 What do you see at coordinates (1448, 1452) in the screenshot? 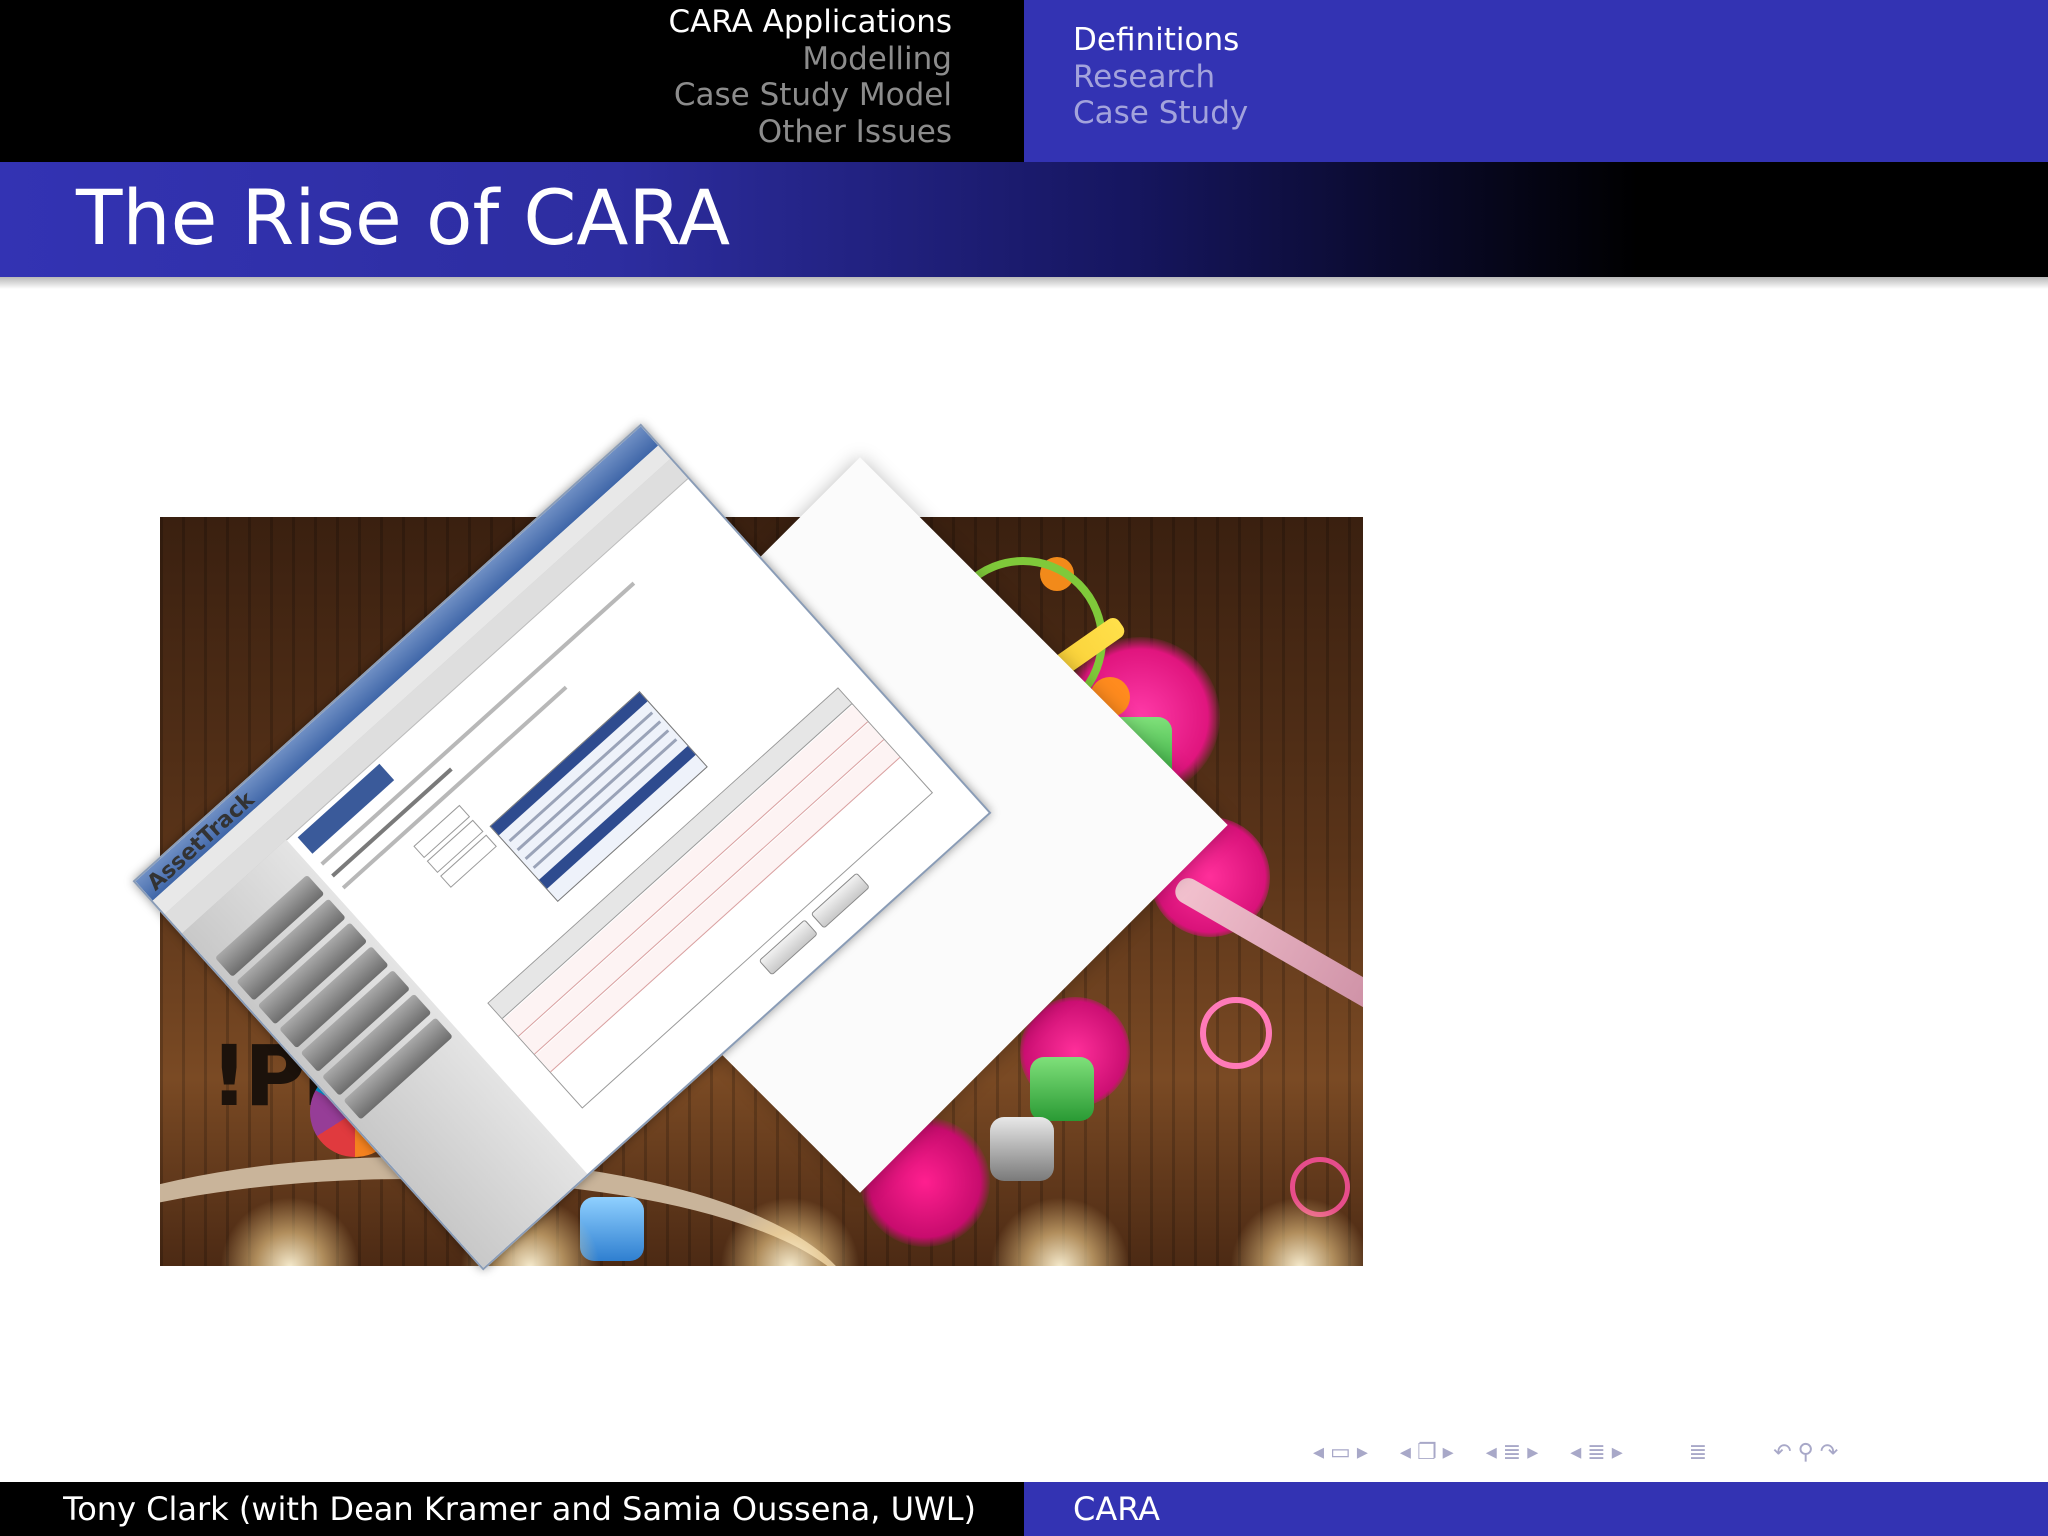
I see `nav-next-slide-icon: ▸` at bounding box center [1448, 1452].